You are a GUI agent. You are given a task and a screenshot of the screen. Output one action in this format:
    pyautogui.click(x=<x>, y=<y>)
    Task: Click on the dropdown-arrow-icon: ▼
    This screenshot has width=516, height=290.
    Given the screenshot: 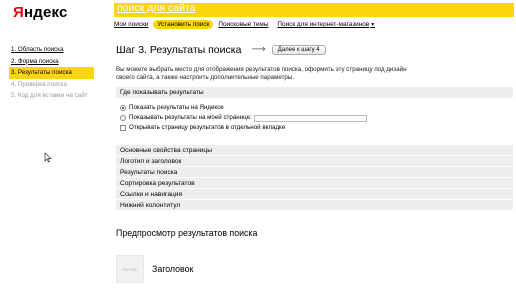 What is the action you would take?
    pyautogui.click(x=373, y=25)
    